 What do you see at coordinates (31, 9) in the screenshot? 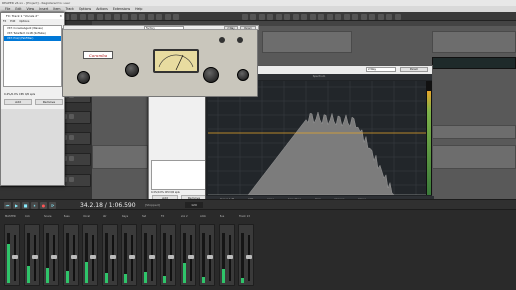
I see `menu-item: View` at bounding box center [31, 9].